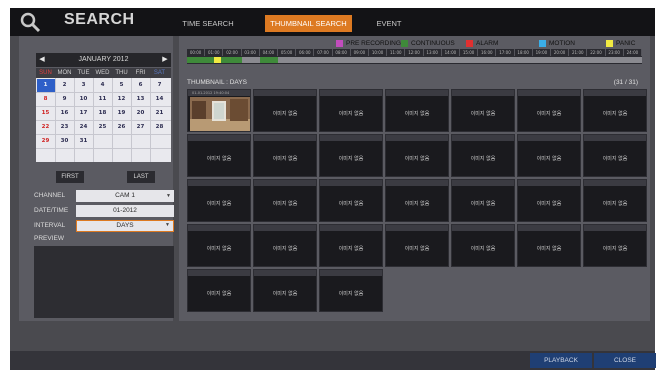 Image resolution: width=662 pixels, height=370 pixels. I want to click on tab-event-search: EVENT SEARCH, so click(389, 30).